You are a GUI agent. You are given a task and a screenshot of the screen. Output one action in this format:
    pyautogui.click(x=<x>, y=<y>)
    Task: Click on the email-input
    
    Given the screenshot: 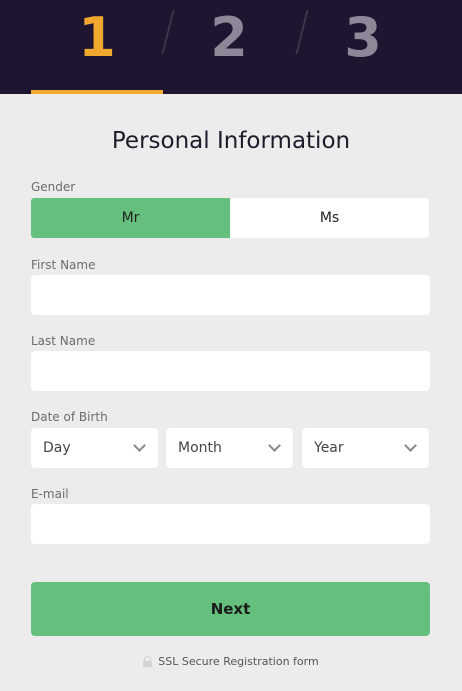 What is the action you would take?
    pyautogui.click(x=230, y=524)
    